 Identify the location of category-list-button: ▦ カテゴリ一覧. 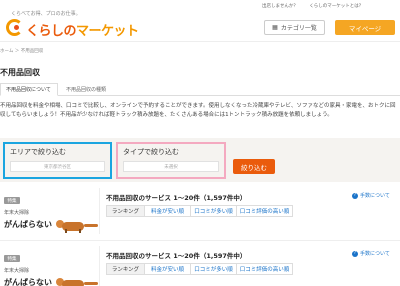
(294, 27).